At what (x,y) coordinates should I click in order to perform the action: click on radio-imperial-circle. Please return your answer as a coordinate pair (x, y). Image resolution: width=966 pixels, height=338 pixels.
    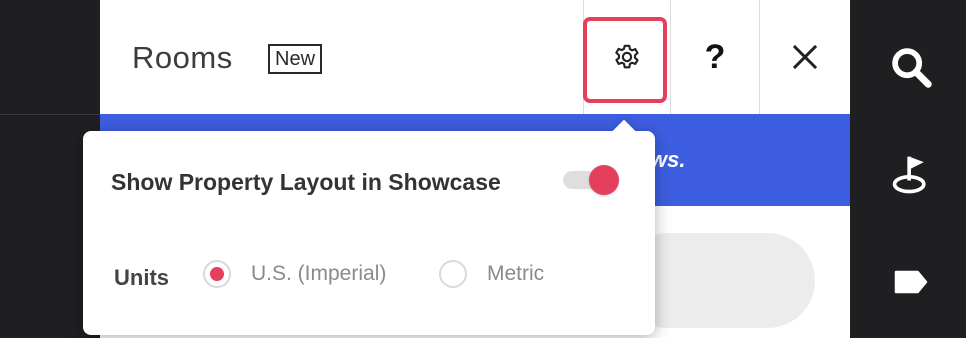
    Looking at the image, I should click on (217, 274).